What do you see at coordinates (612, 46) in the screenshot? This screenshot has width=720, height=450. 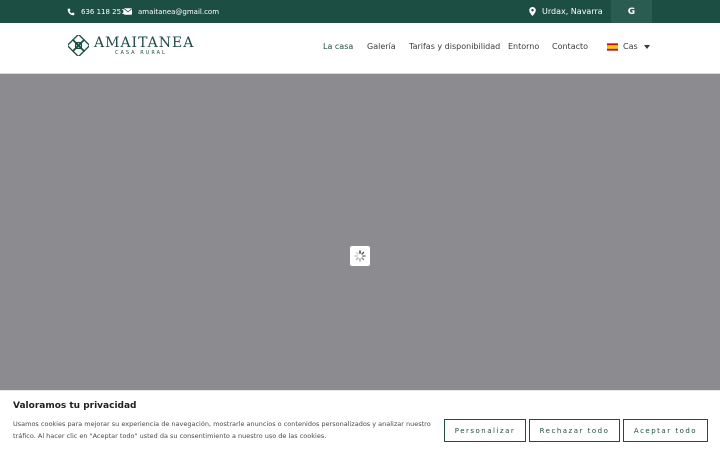 I see `spain-flag-icon` at bounding box center [612, 46].